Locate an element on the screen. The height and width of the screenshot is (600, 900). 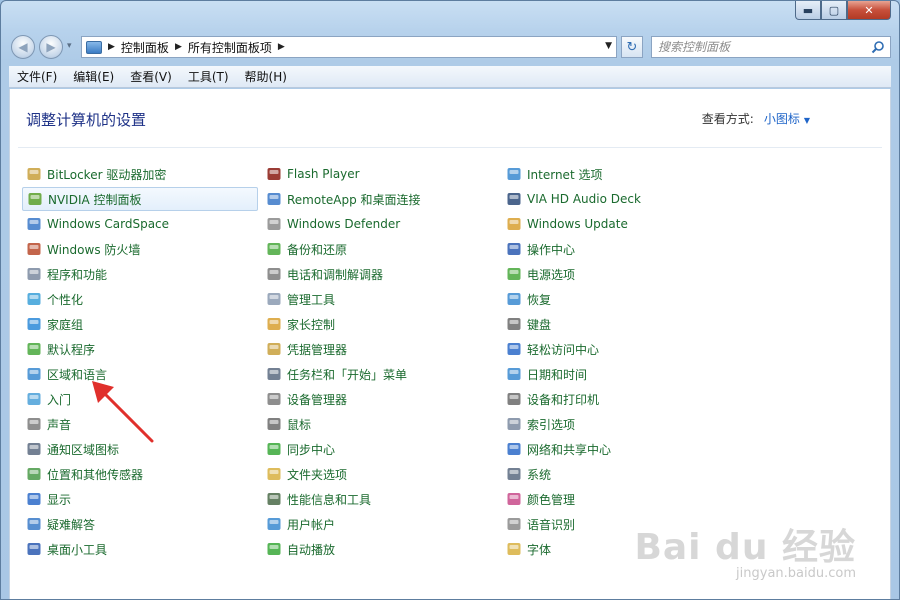
control-panel-item: Windows CardSpace is located at coordinates (140, 224).